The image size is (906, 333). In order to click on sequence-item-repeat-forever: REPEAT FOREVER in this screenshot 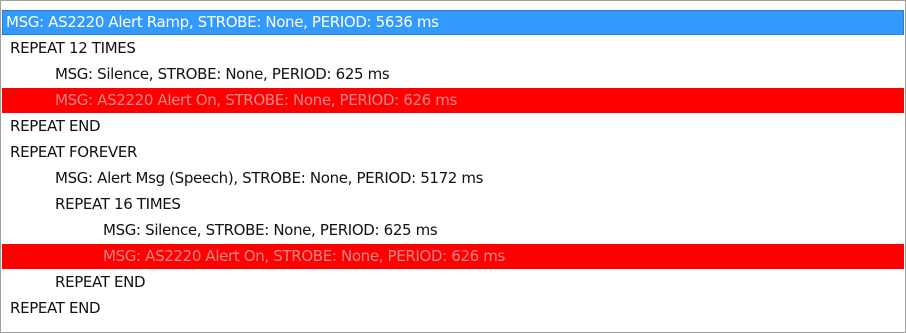, I will do `click(453, 152)`.